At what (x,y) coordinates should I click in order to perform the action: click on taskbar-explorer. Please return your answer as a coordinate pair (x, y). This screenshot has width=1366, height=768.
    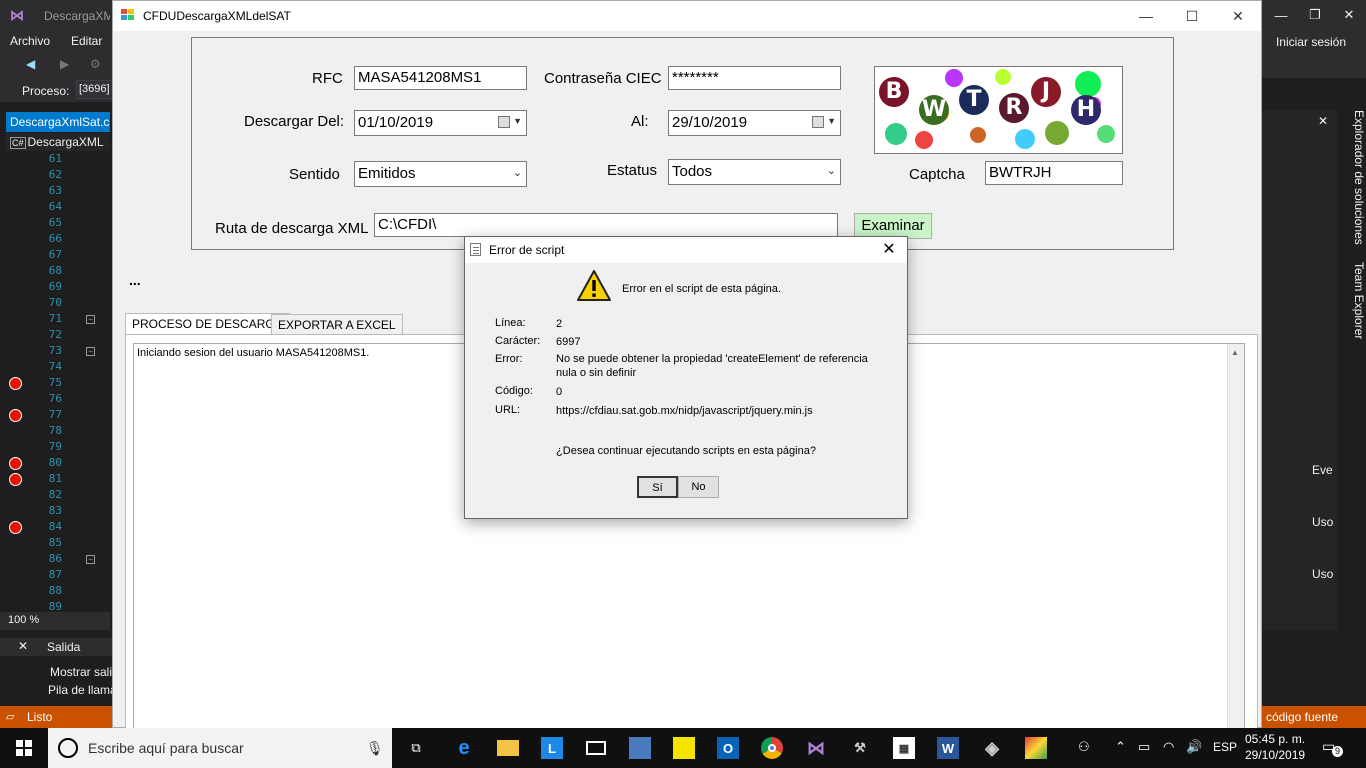
    Looking at the image, I should click on (508, 748).